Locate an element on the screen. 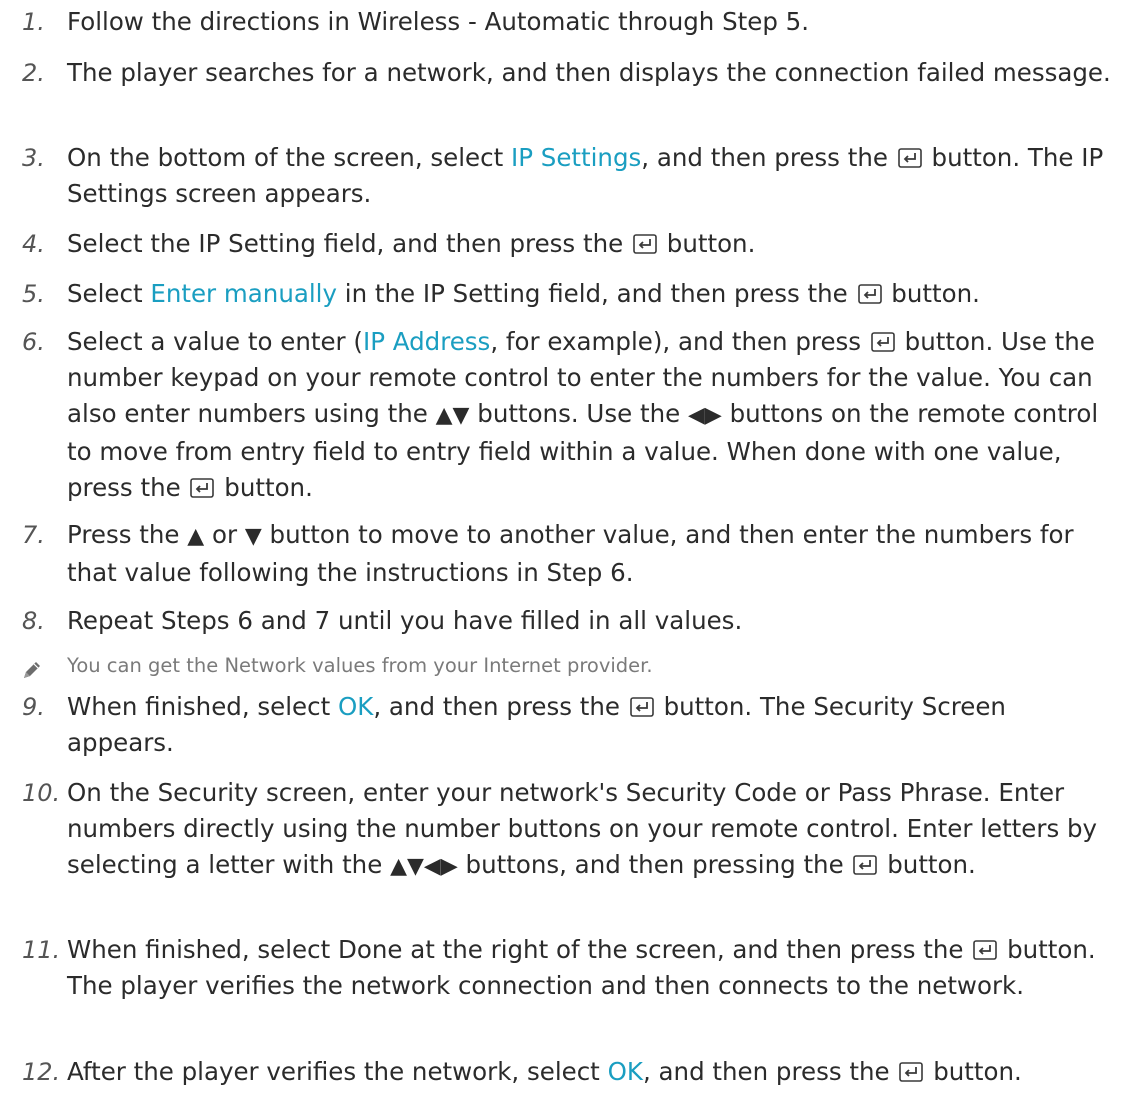 The image size is (1123, 1100). pencil-icon is located at coordinates (32, 670).